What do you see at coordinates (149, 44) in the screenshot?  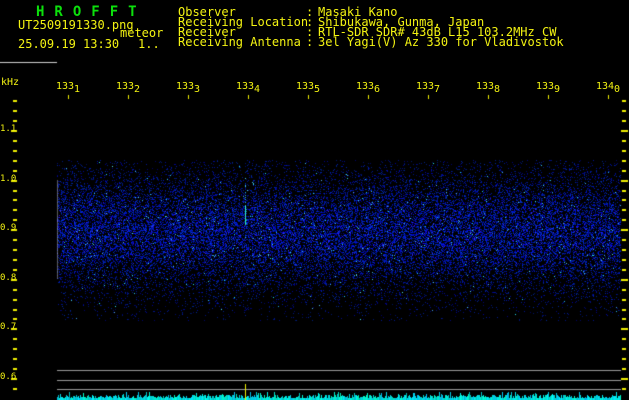 I see `echo-count: 1..` at bounding box center [149, 44].